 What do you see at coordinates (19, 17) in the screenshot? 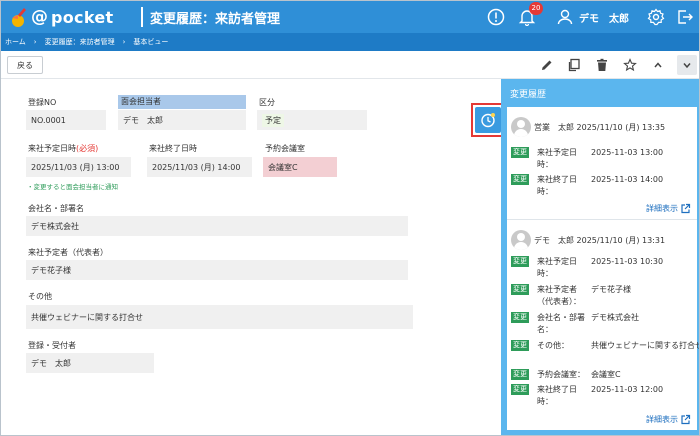
I see `pocket-logo-icon` at bounding box center [19, 17].